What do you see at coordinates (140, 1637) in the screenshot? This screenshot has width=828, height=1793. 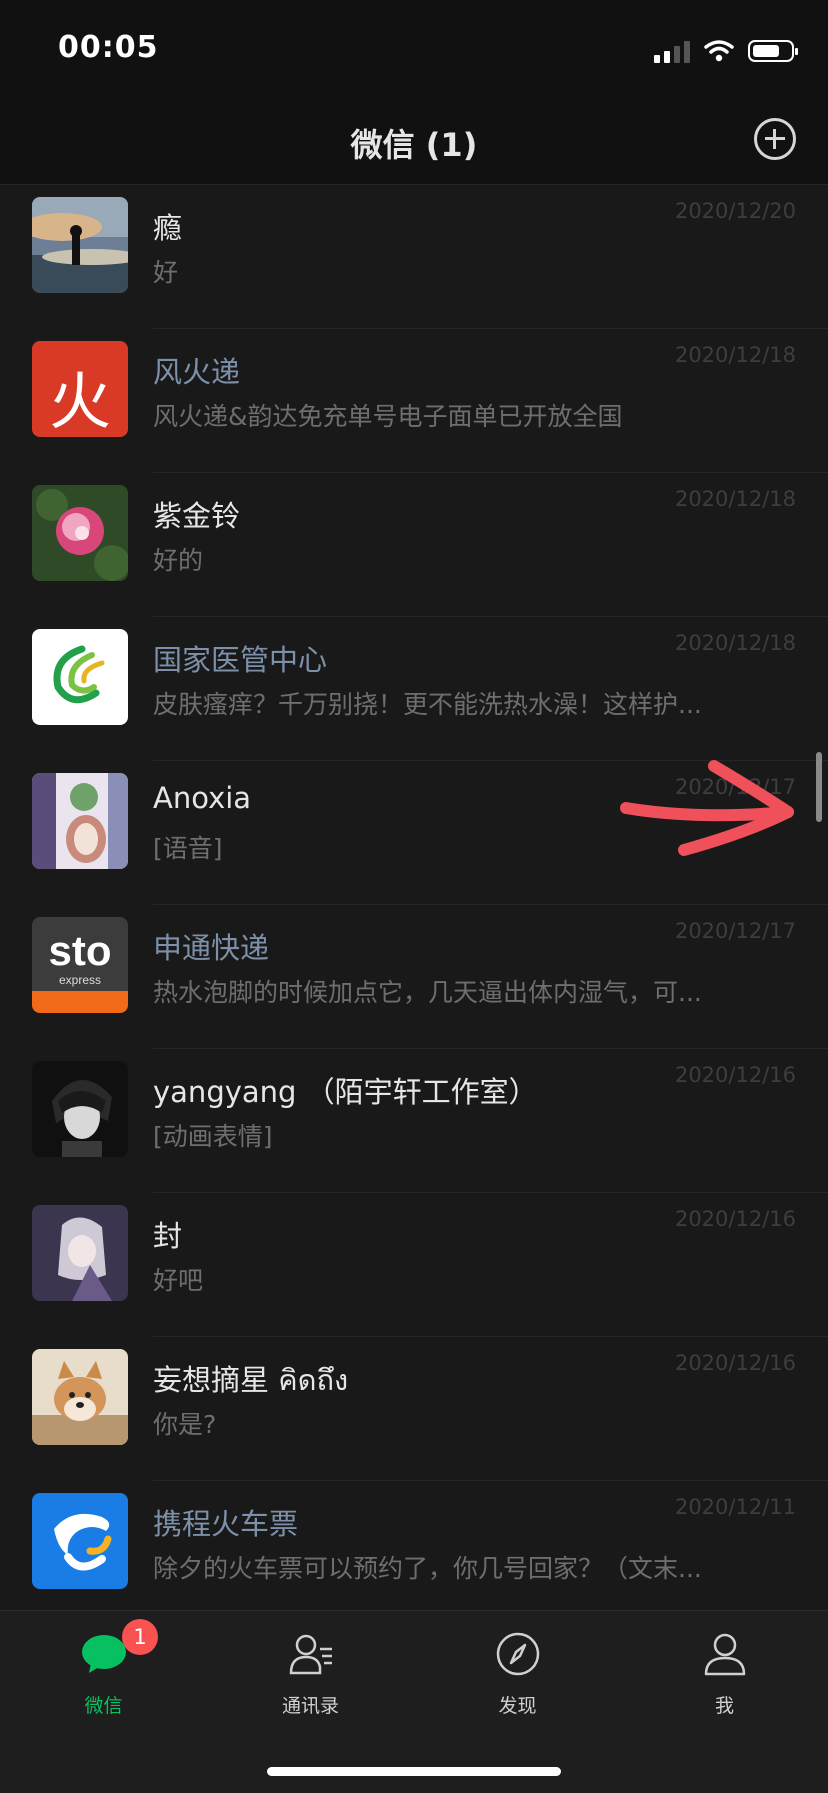 I see `unread-badge: 1` at bounding box center [140, 1637].